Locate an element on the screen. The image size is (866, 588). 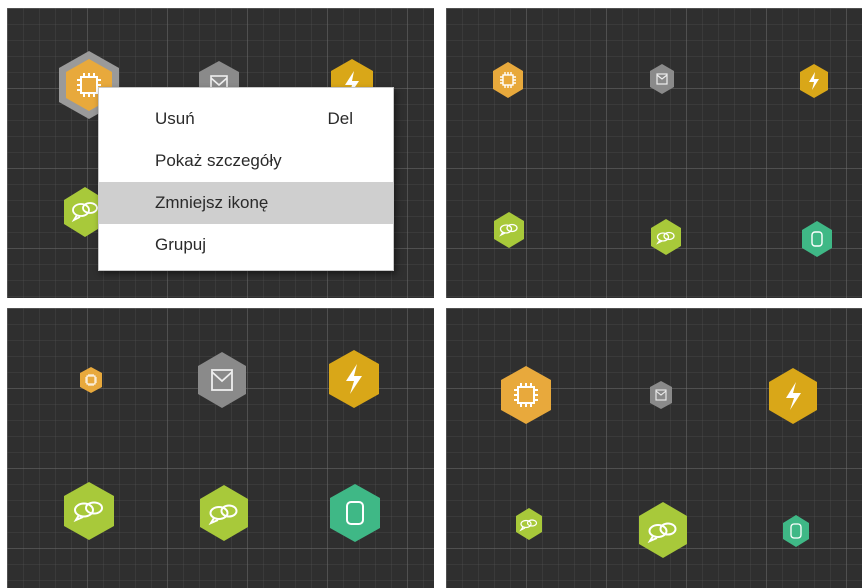
menu-item-label: Pokaż szczegóły is located at coordinates (218, 160).